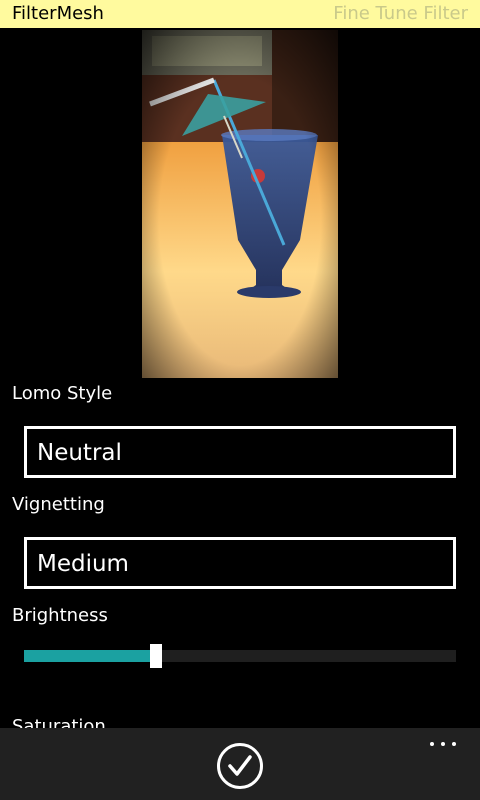  I want to click on lomo-style-value: Neutral, so click(79, 453).